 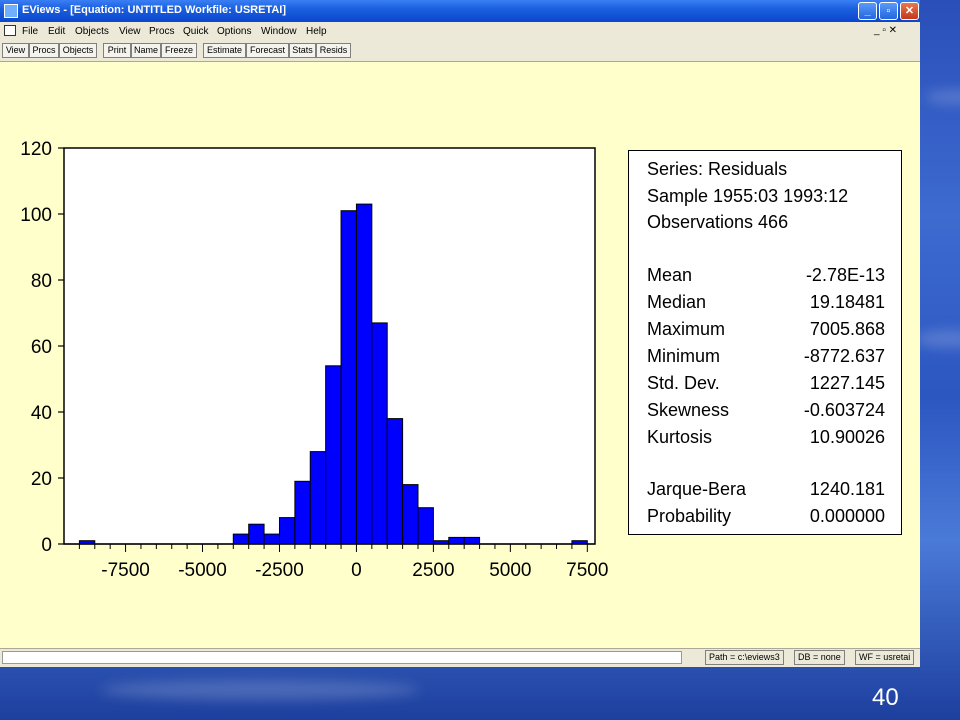 What do you see at coordinates (587, 570) in the screenshot?
I see `x-tick-label: 7500` at bounding box center [587, 570].